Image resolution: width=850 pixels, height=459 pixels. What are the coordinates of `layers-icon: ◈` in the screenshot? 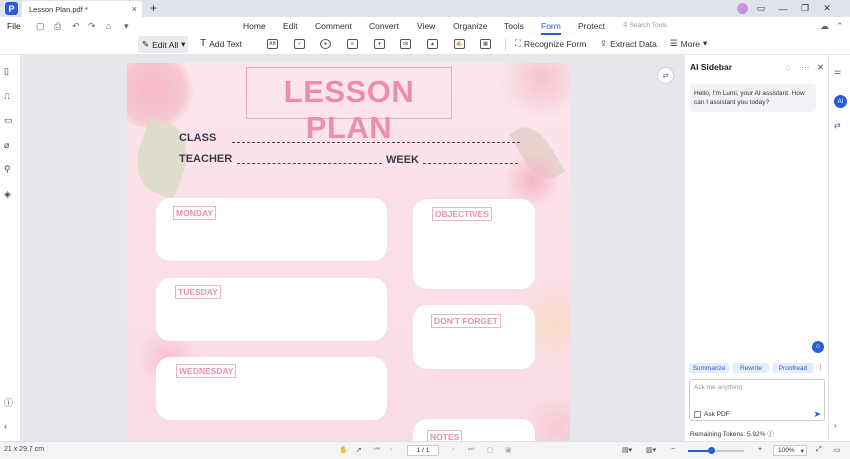 It's located at (7, 194).